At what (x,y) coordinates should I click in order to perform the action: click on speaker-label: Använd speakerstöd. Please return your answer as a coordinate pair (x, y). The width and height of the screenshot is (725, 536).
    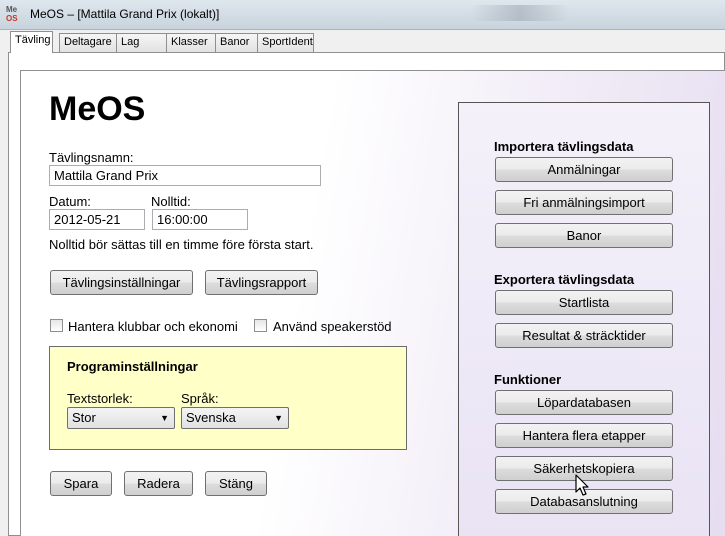
    Looking at the image, I should click on (332, 326).